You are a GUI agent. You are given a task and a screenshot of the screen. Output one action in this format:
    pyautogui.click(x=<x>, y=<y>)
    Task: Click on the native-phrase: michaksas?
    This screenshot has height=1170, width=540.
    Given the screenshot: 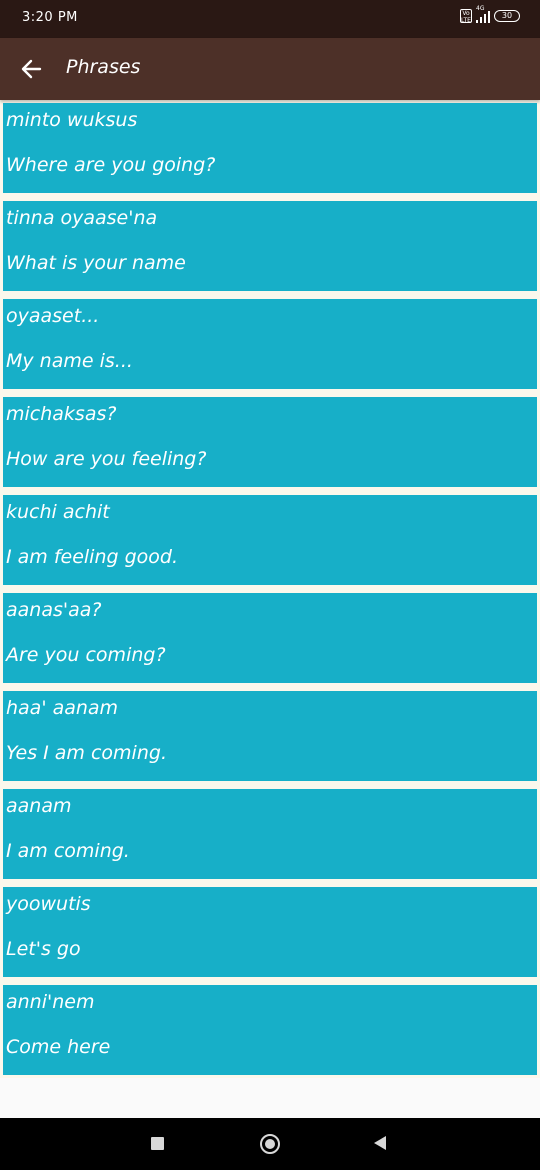 What is the action you would take?
    pyautogui.click(x=61, y=414)
    